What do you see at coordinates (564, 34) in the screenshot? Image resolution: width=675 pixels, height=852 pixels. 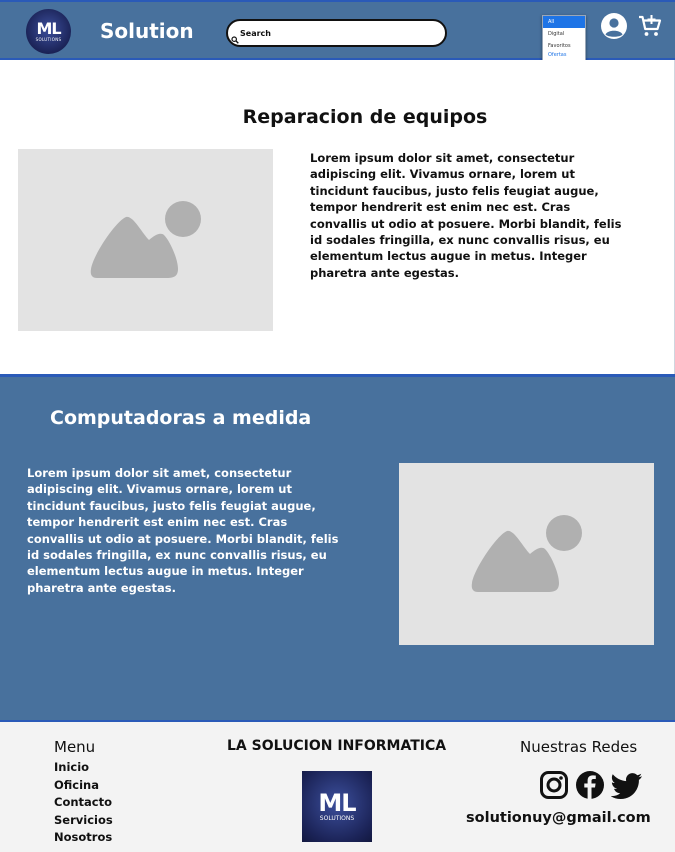 I see `dropdown-option-digital: Digital` at bounding box center [564, 34].